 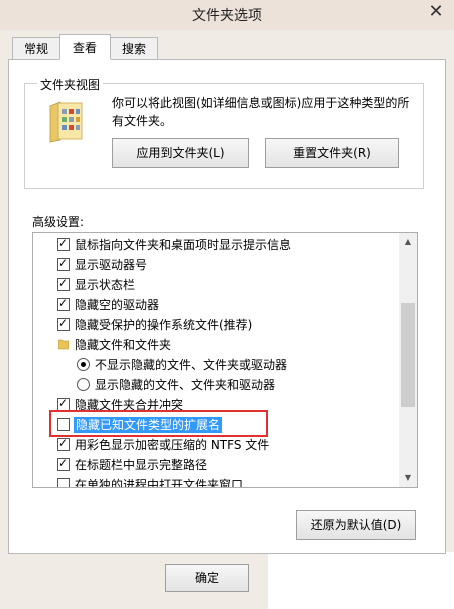 What do you see at coordinates (436, 13) in the screenshot?
I see `close-icon: ✕` at bounding box center [436, 13].